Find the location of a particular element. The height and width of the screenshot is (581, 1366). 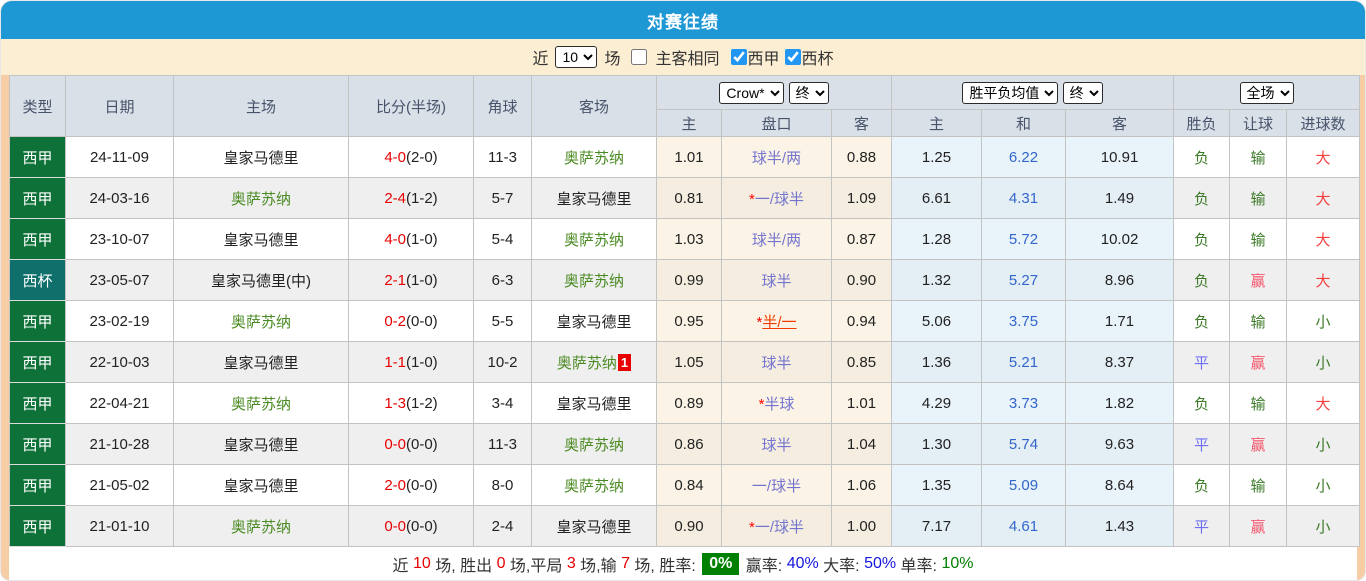

avg-away-cell: 1.71 is located at coordinates (1120, 321).